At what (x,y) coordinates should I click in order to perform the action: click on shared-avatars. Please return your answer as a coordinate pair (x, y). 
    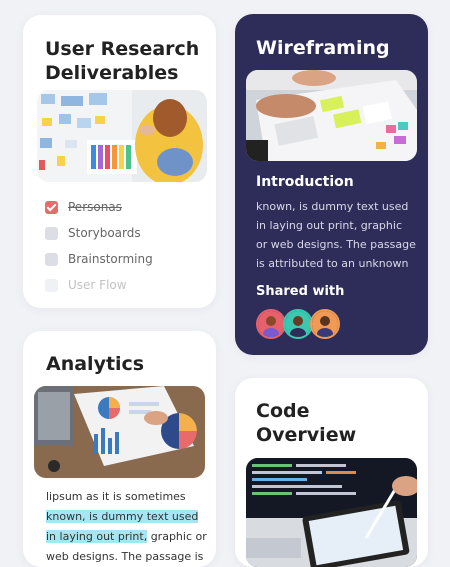
    Looking at the image, I should click on (298, 324).